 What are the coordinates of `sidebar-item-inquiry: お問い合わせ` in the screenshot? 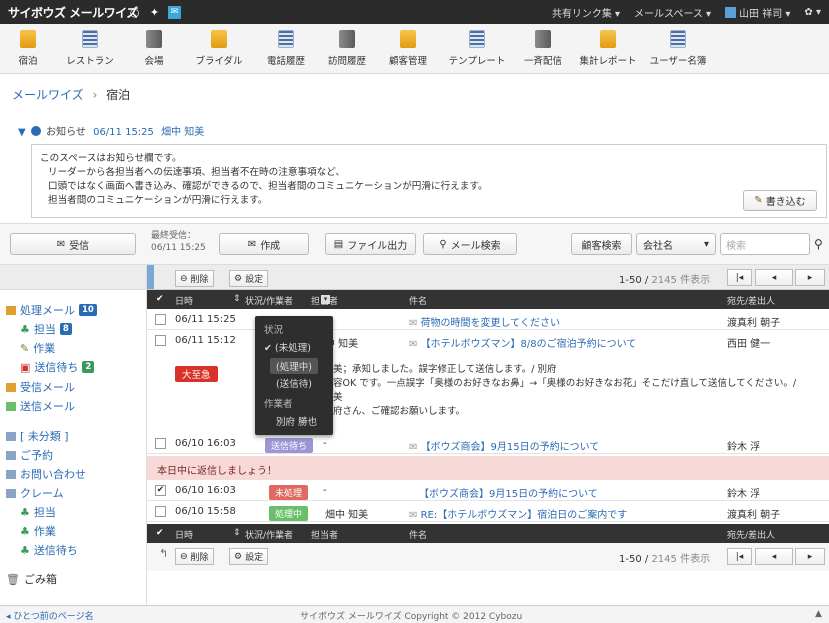 It's located at (46, 474).